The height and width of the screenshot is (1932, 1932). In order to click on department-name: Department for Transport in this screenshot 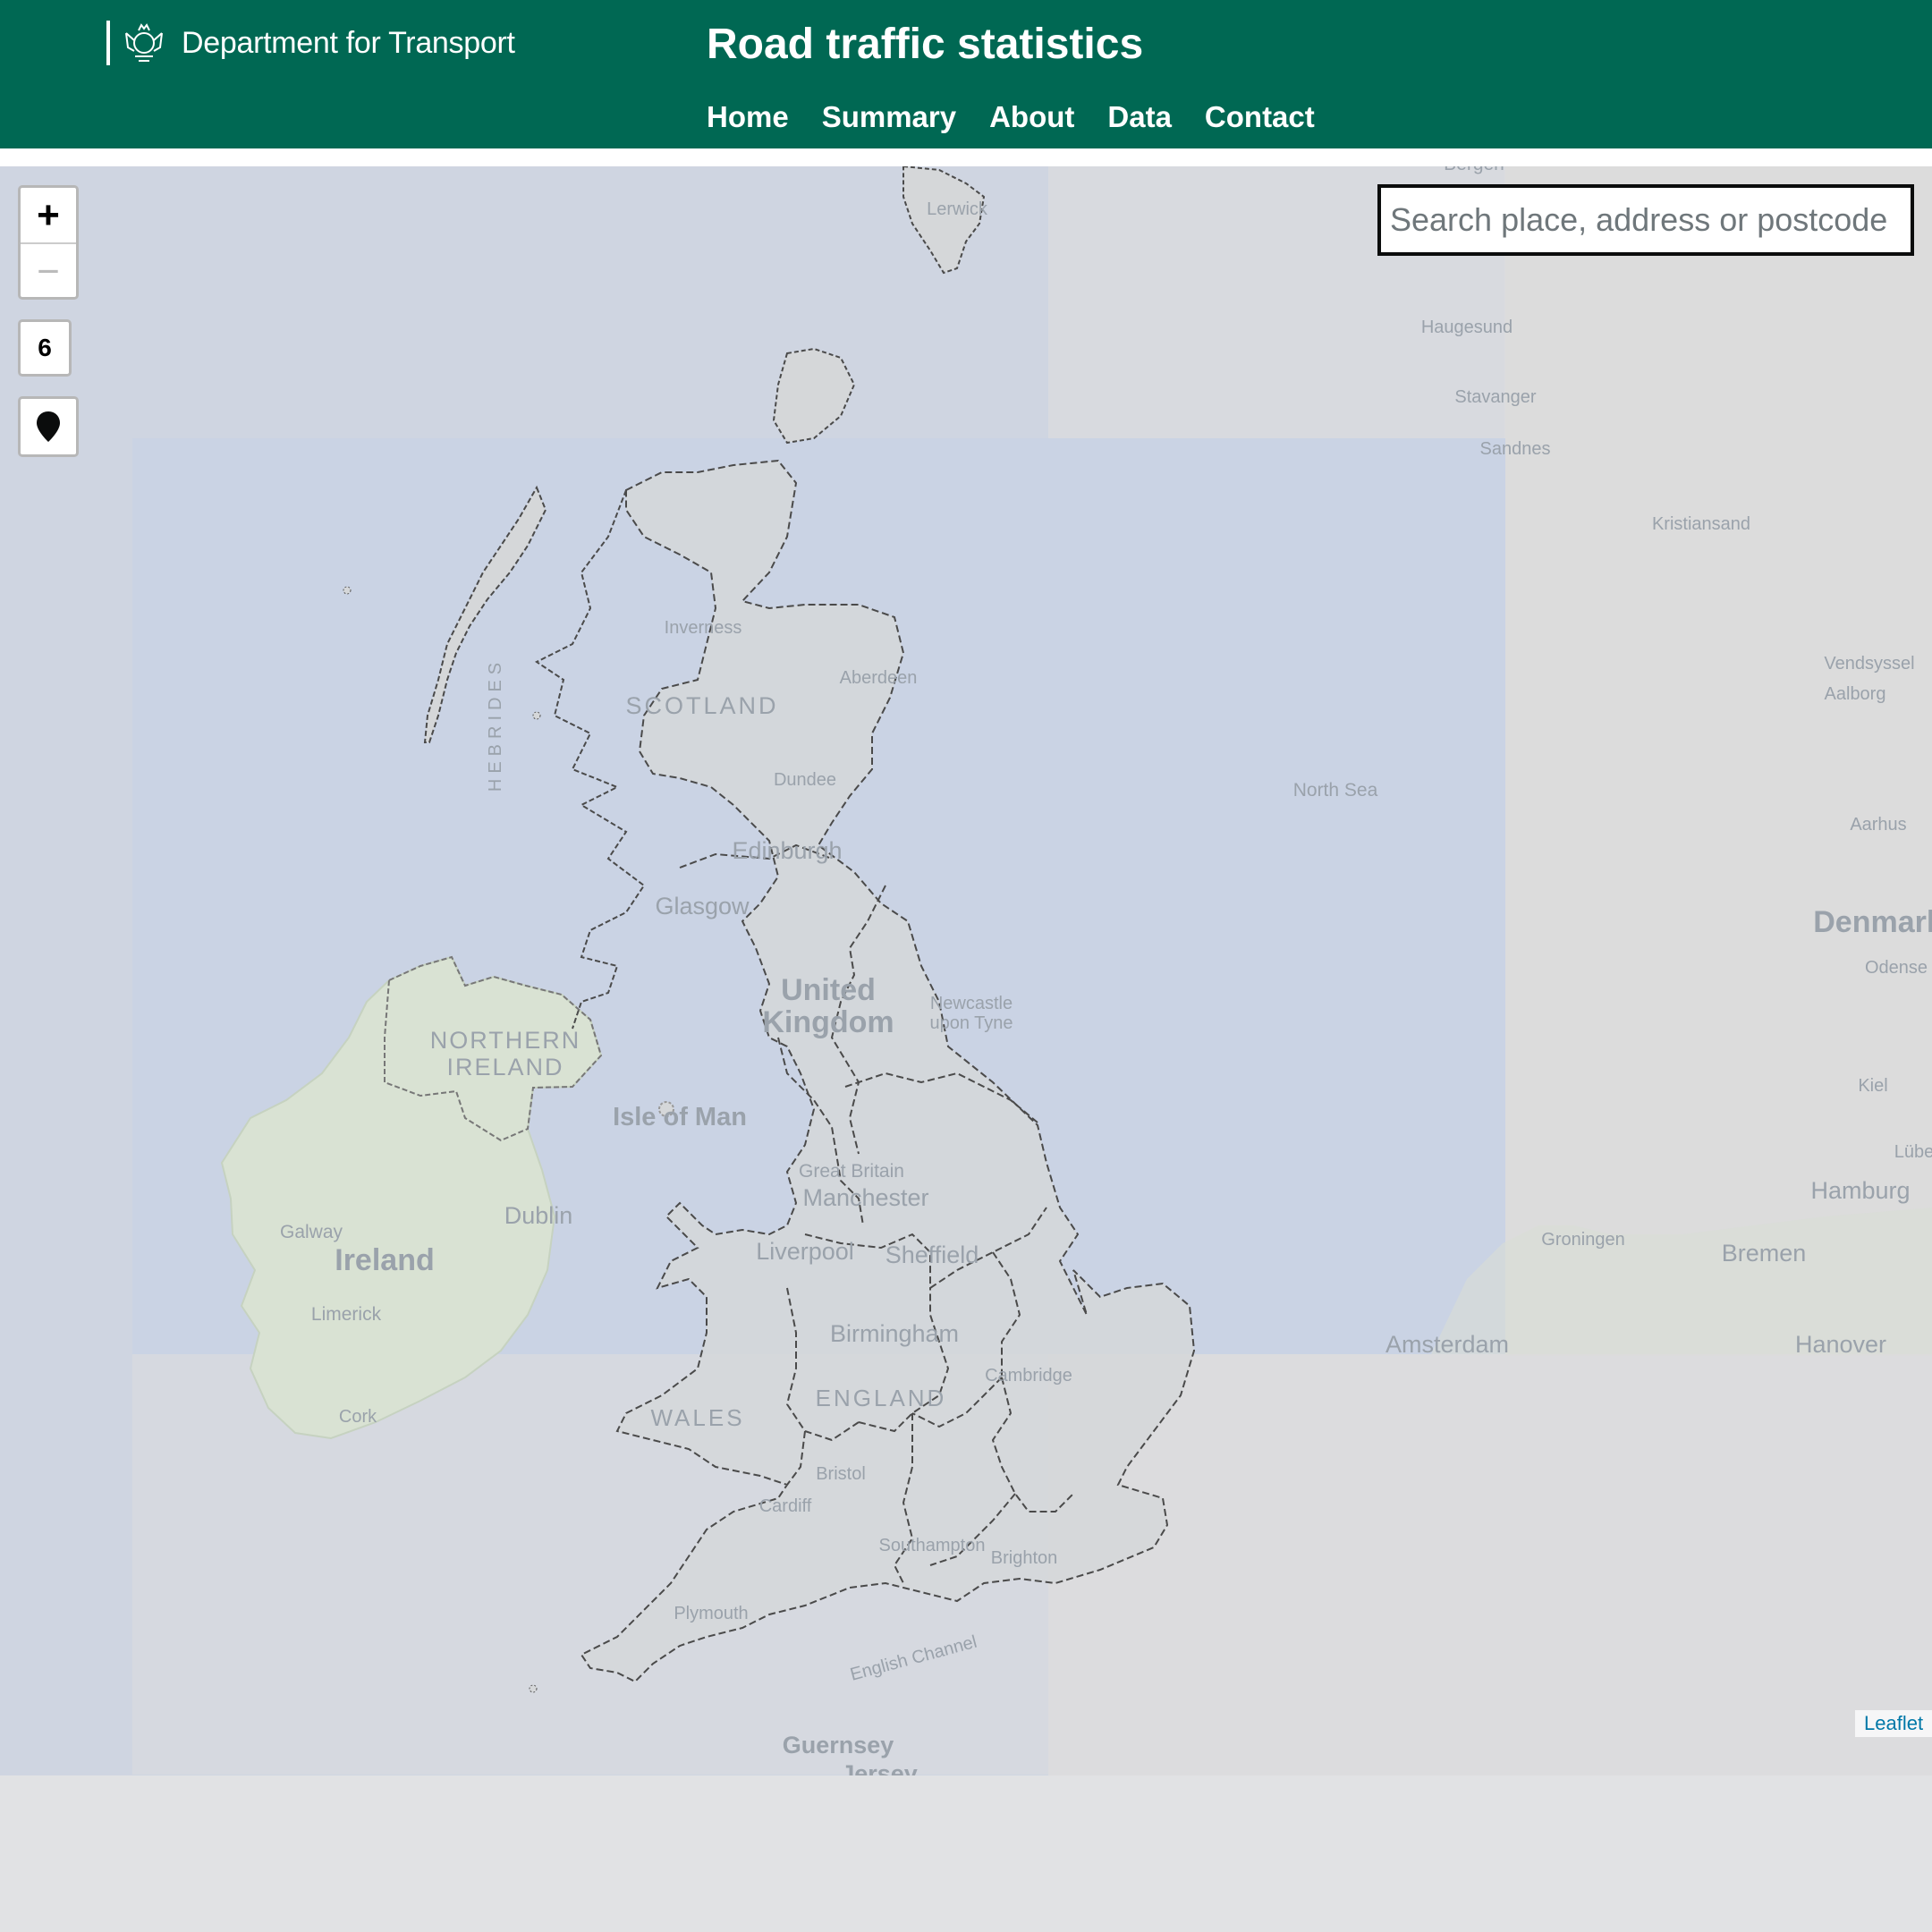, I will do `click(348, 42)`.